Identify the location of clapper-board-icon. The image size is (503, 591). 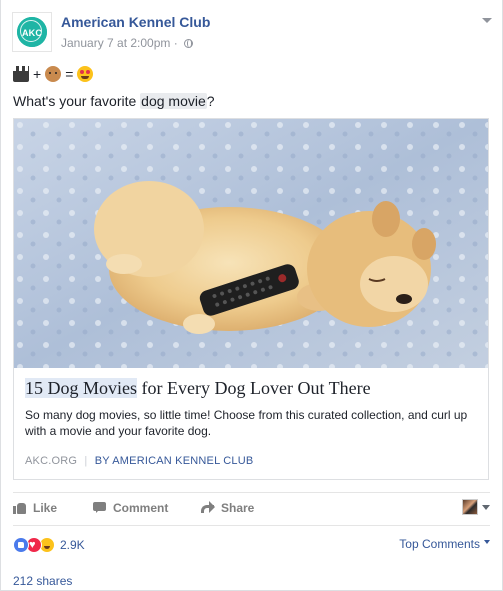
(21, 74).